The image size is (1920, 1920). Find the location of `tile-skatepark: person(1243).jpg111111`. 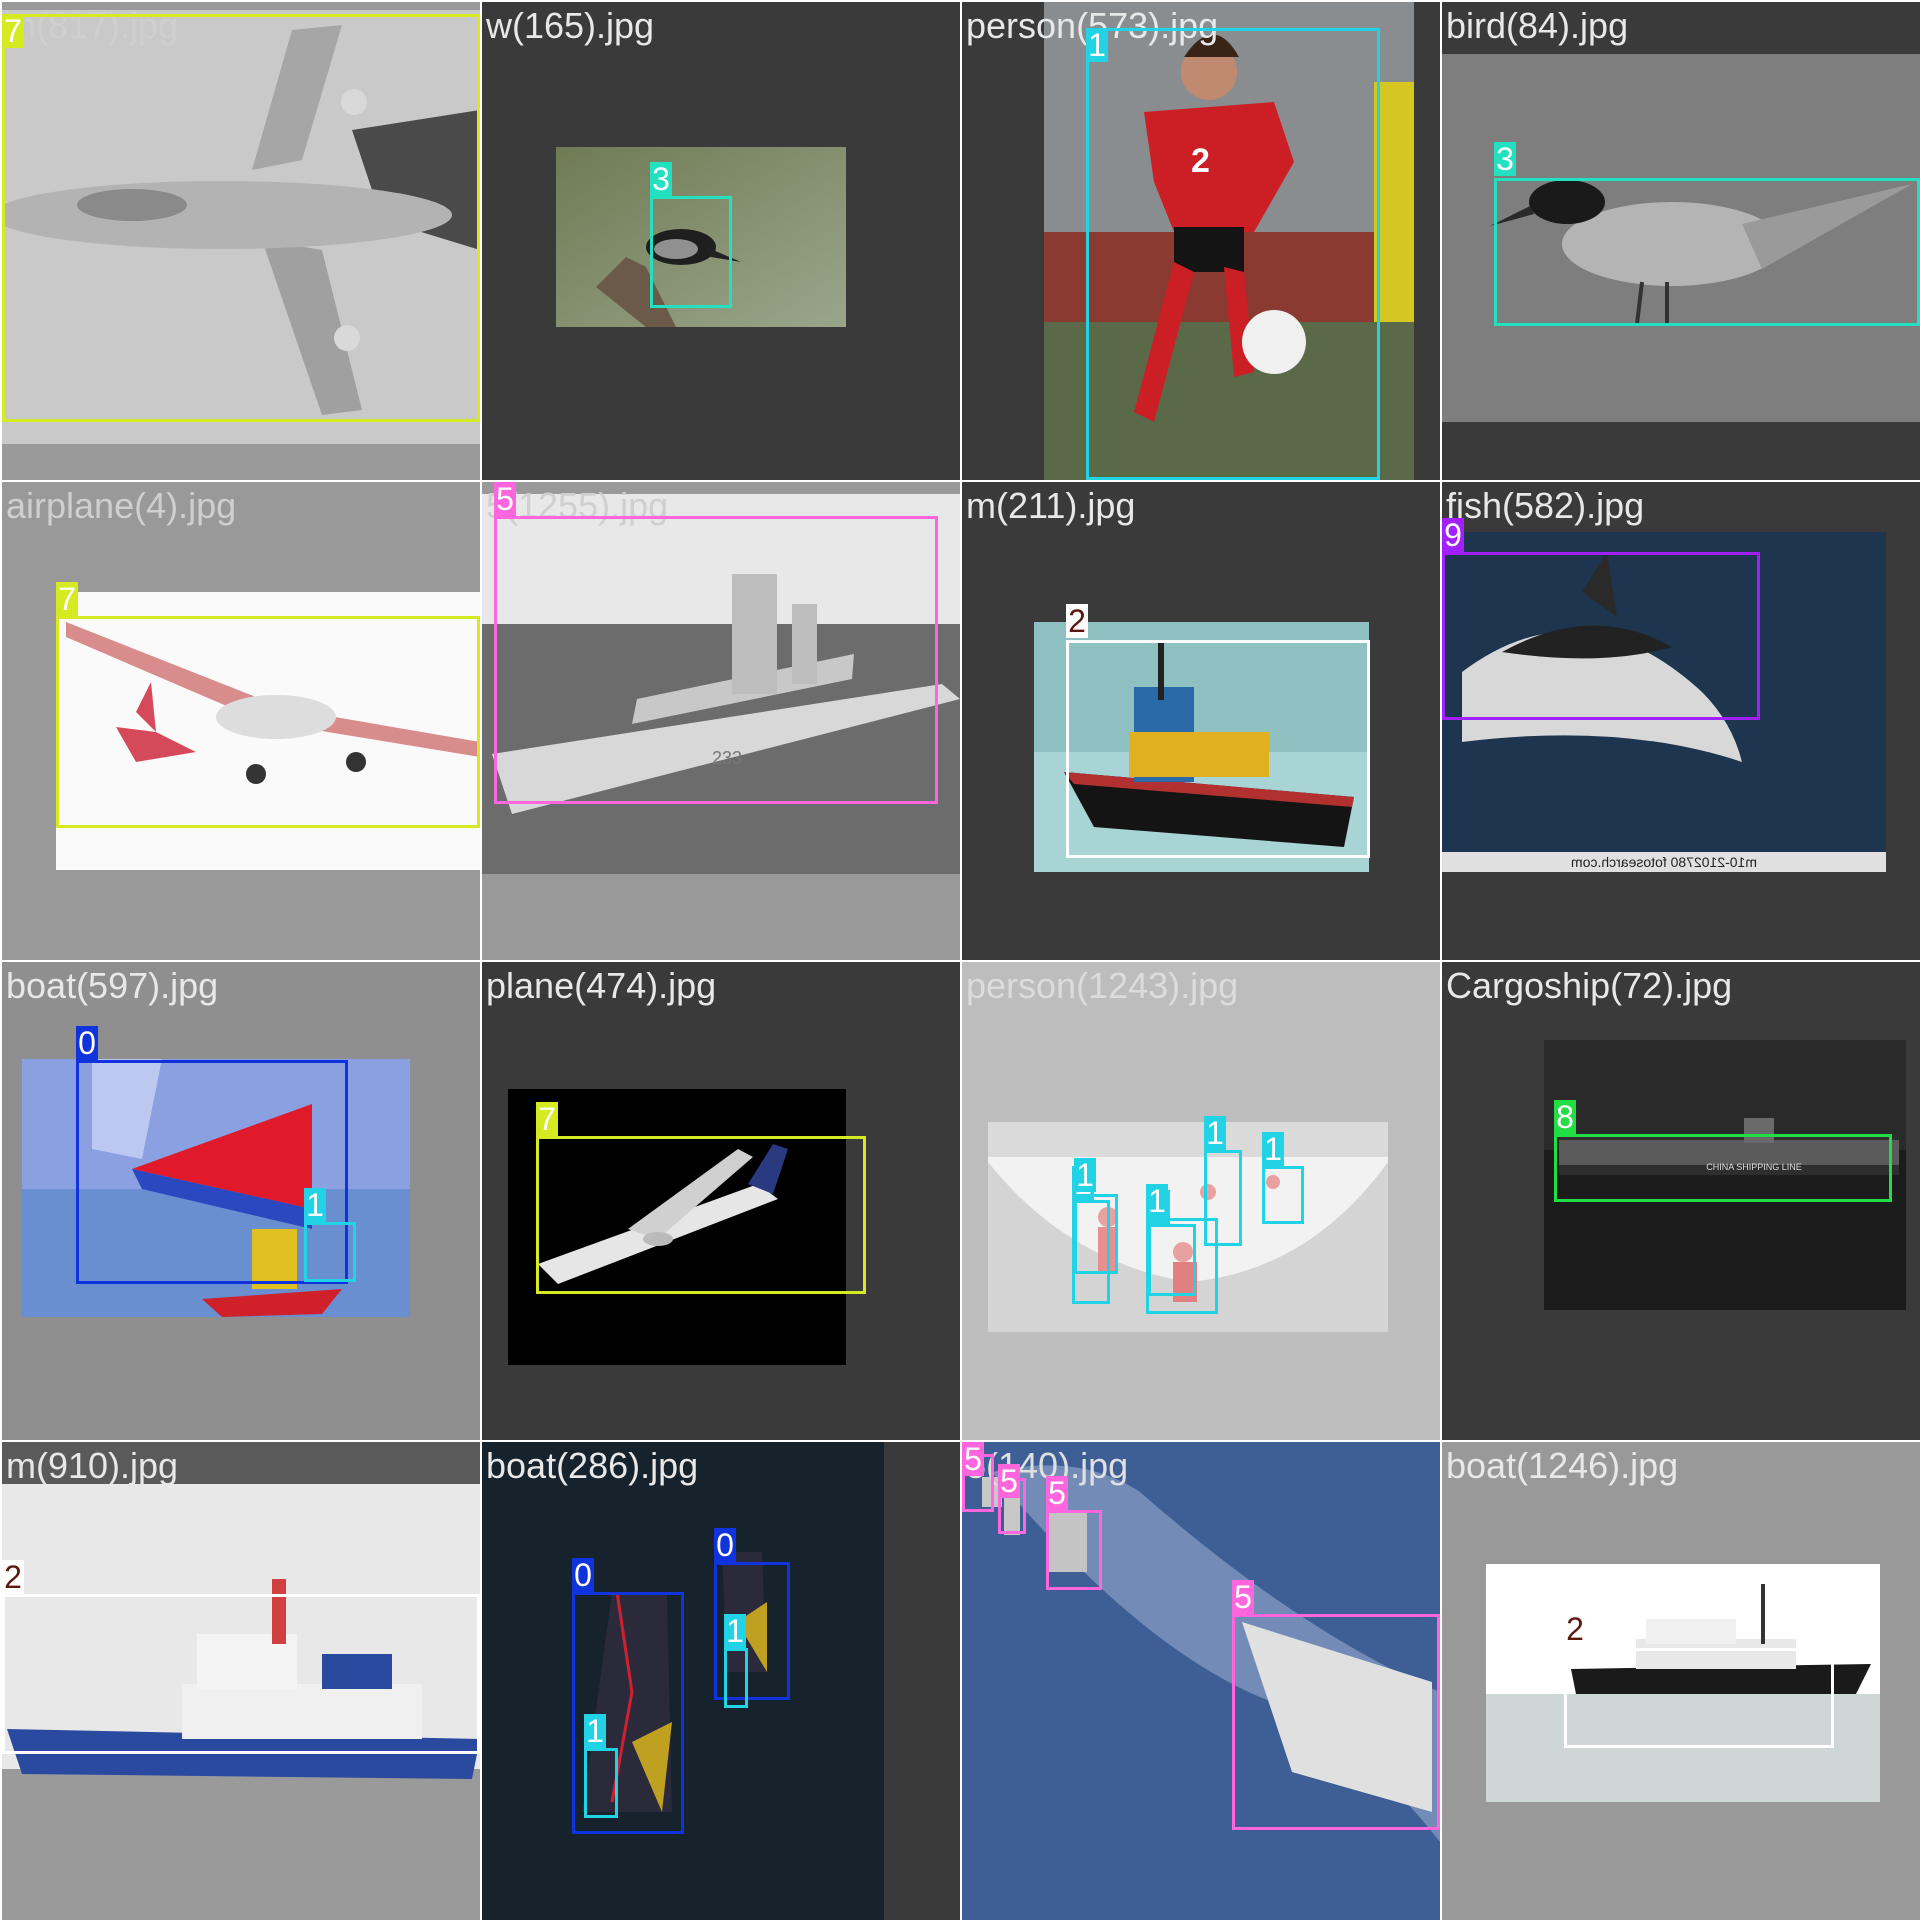

tile-skatepark: person(1243).jpg111111 is located at coordinates (1201, 1201).